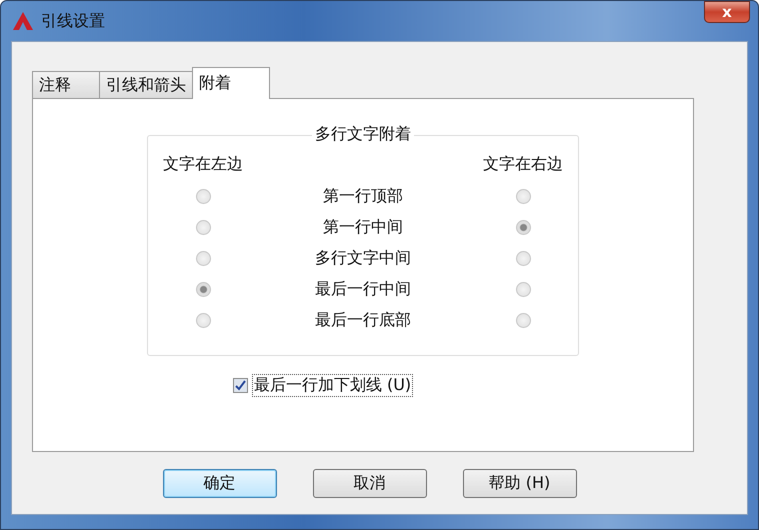  I want to click on column-heading: 文字在右边, so click(523, 164).